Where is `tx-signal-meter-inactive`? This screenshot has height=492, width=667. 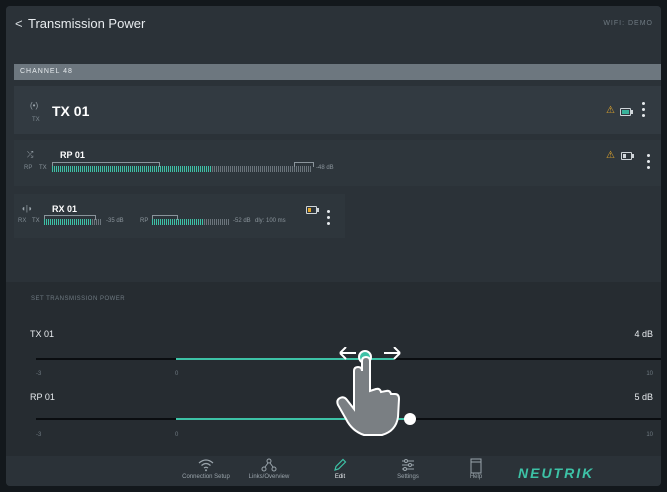 tx-signal-meter-inactive is located at coordinates (97, 222).